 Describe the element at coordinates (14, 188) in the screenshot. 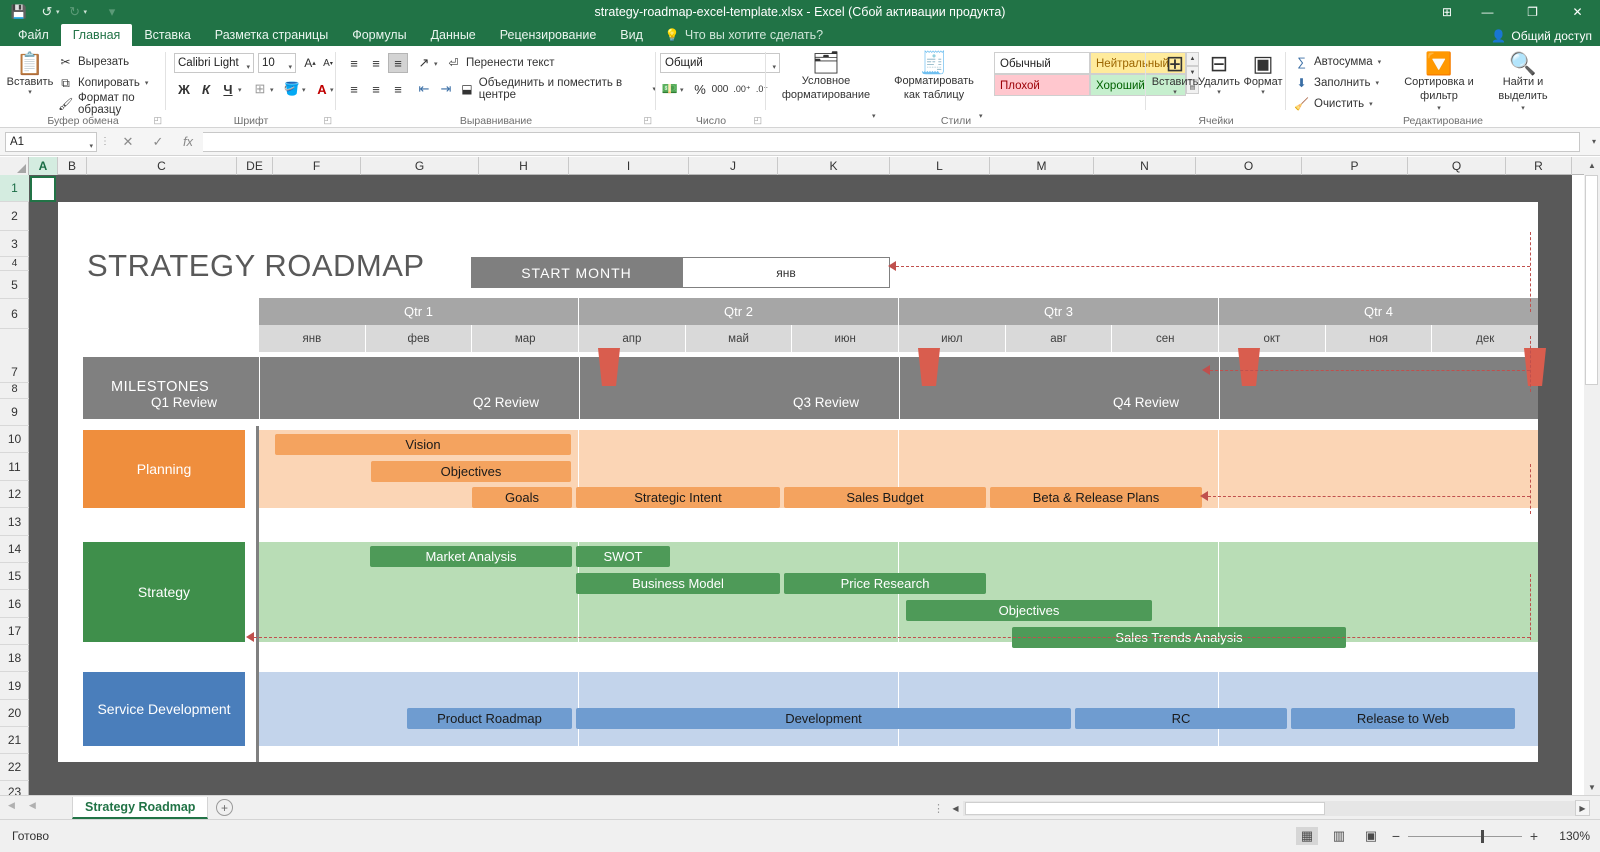

I see `row-header-1: 1` at that location.